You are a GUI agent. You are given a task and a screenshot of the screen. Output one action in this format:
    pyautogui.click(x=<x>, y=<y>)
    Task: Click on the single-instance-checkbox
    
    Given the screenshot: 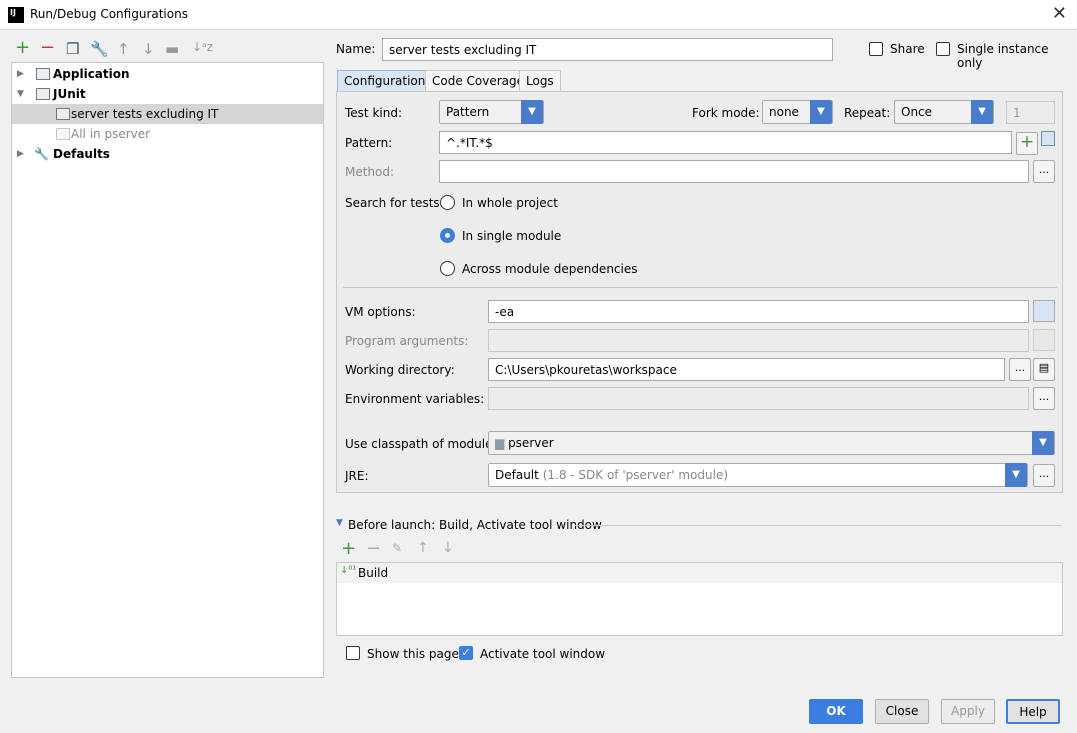 What is the action you would take?
    pyautogui.click(x=943, y=49)
    